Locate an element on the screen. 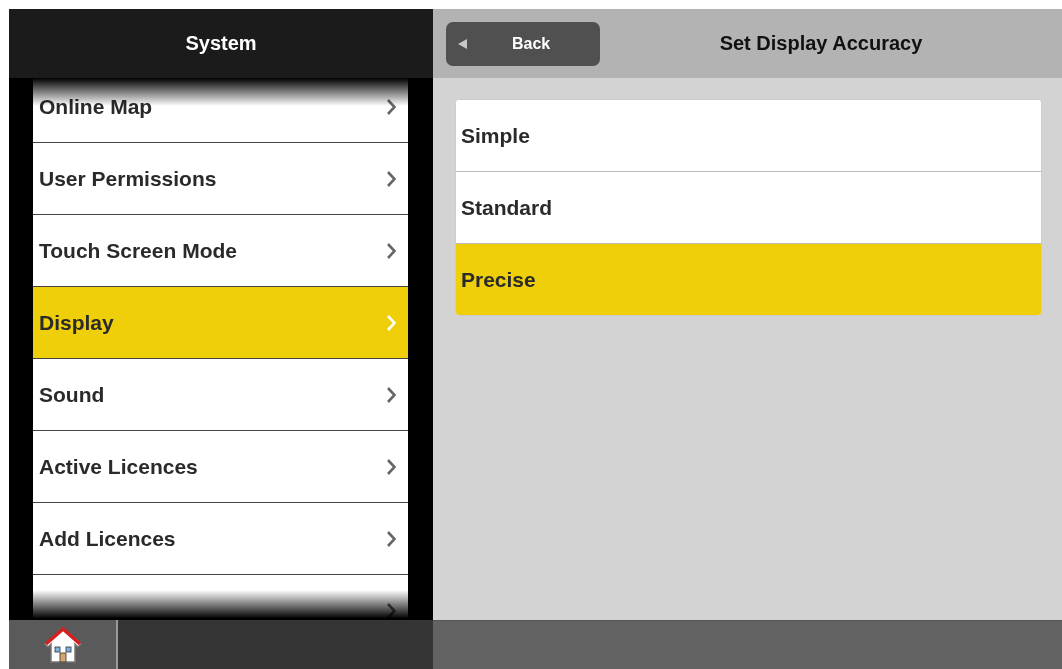  option-item: Precise is located at coordinates (748, 279).